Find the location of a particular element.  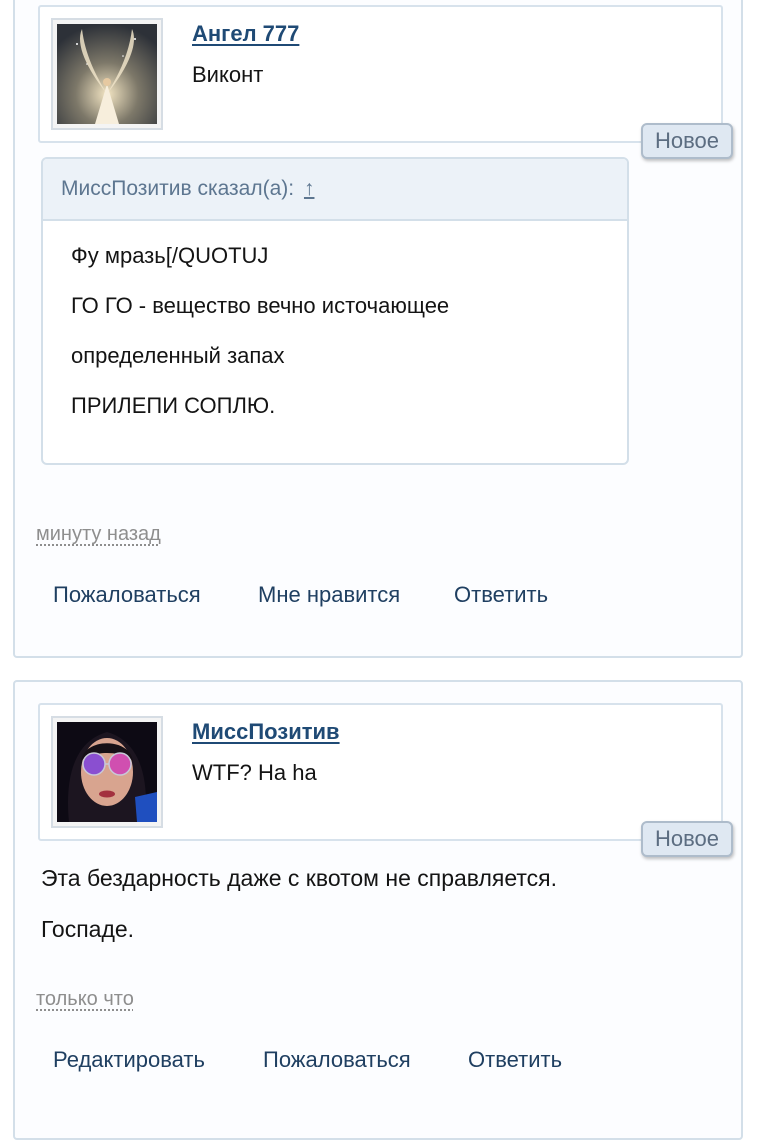

user-info-bar: МиссПозитив WTF? Ha ha is located at coordinates (380, 772).